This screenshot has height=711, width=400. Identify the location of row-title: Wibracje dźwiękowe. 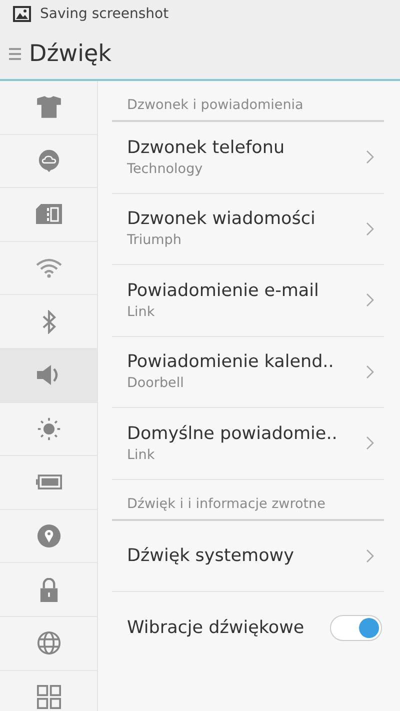
(215, 628).